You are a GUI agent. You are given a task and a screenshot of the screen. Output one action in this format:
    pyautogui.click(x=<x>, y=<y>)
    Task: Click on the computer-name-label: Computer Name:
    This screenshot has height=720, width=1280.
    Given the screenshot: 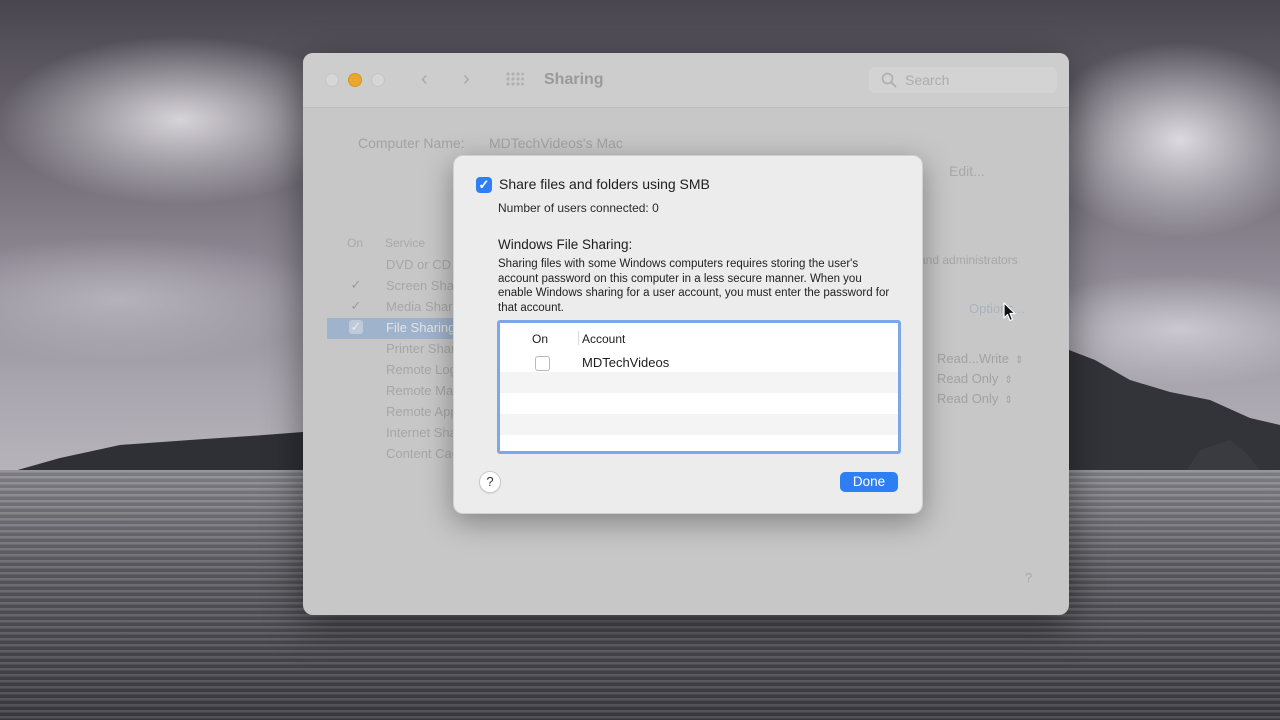 What is the action you would take?
    pyautogui.click(x=411, y=143)
    